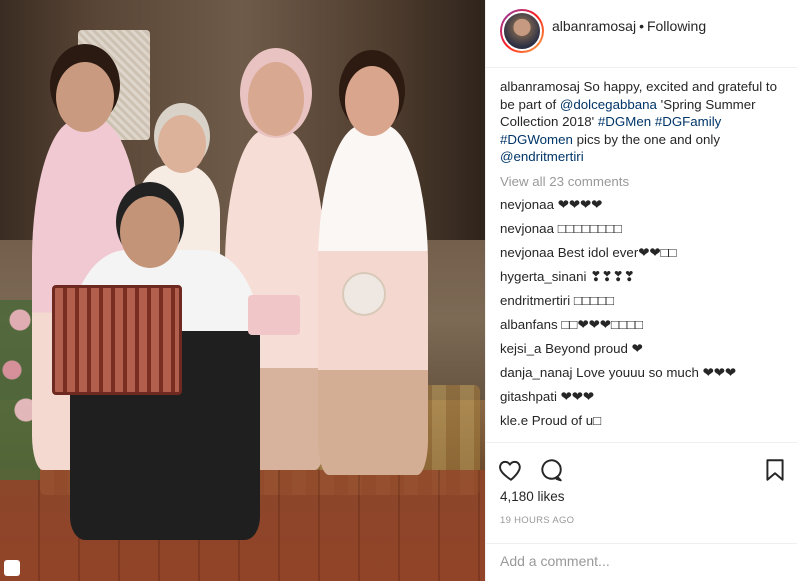 The height and width of the screenshot is (581, 797). What do you see at coordinates (641, 510) in the screenshot?
I see `post-actions: 4,180 likes 19 HOURS AGO` at bounding box center [641, 510].